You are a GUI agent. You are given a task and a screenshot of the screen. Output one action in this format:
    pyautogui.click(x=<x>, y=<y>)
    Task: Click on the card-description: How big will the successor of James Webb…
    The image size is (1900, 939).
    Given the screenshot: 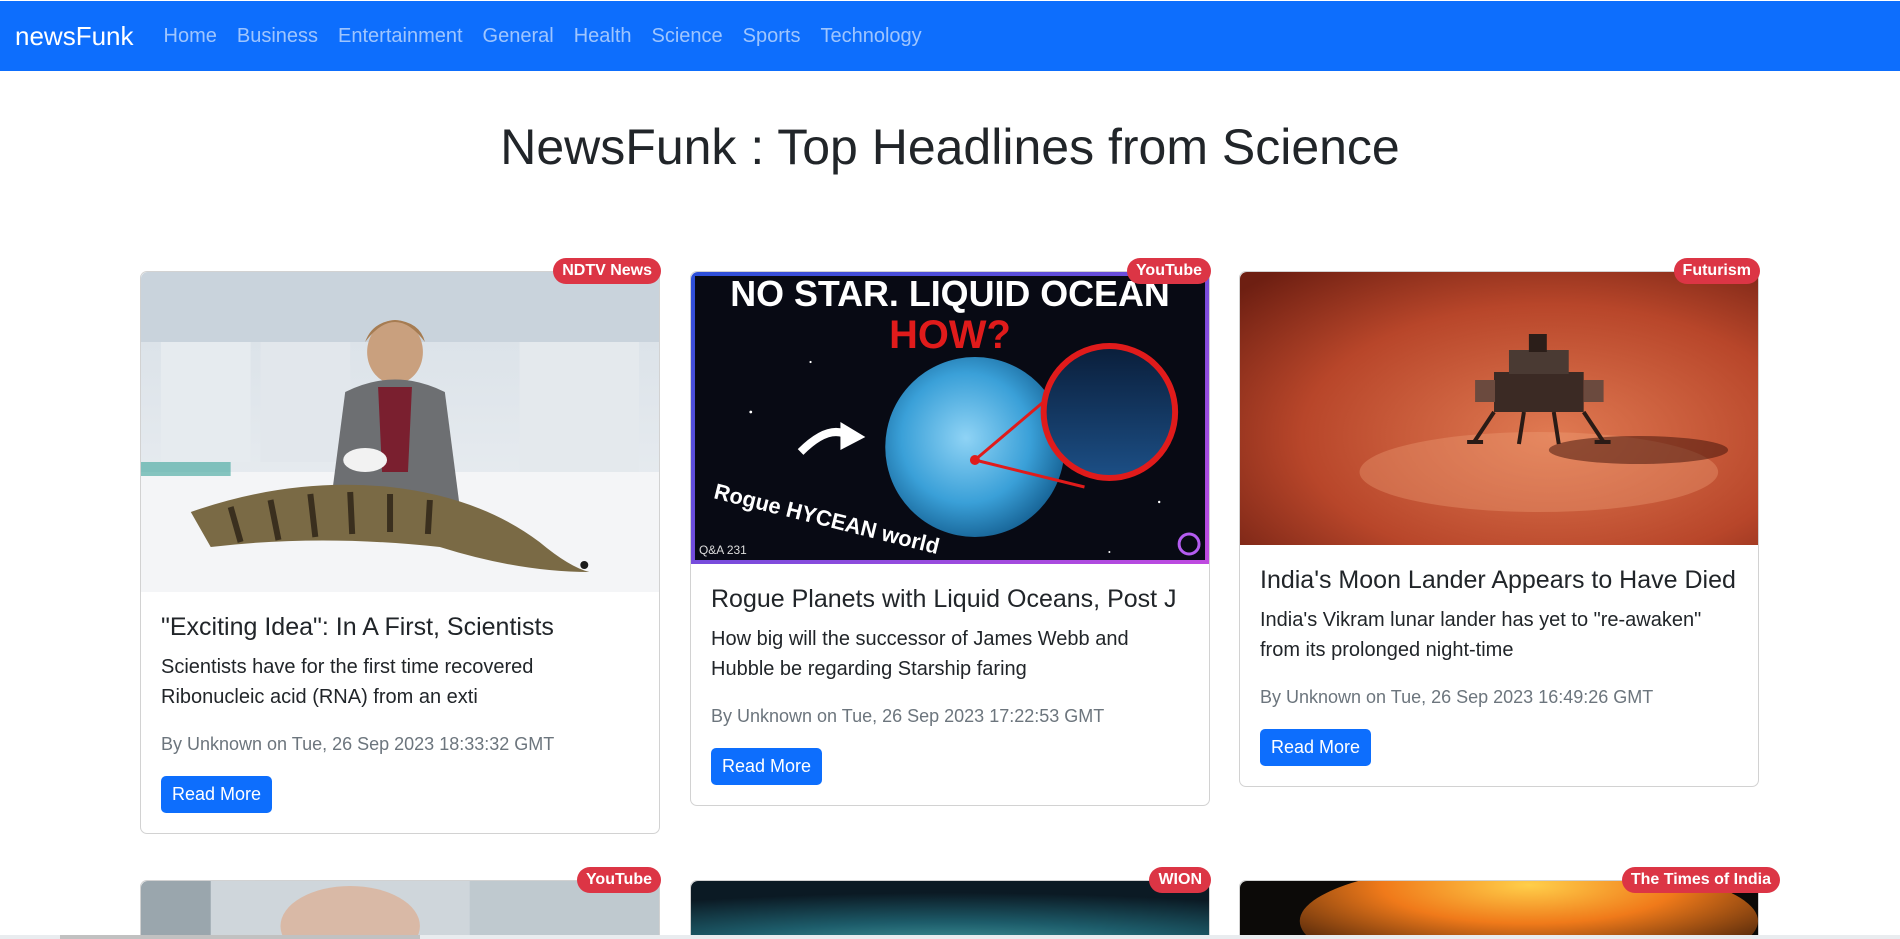 What is the action you would take?
    pyautogui.click(x=920, y=654)
    